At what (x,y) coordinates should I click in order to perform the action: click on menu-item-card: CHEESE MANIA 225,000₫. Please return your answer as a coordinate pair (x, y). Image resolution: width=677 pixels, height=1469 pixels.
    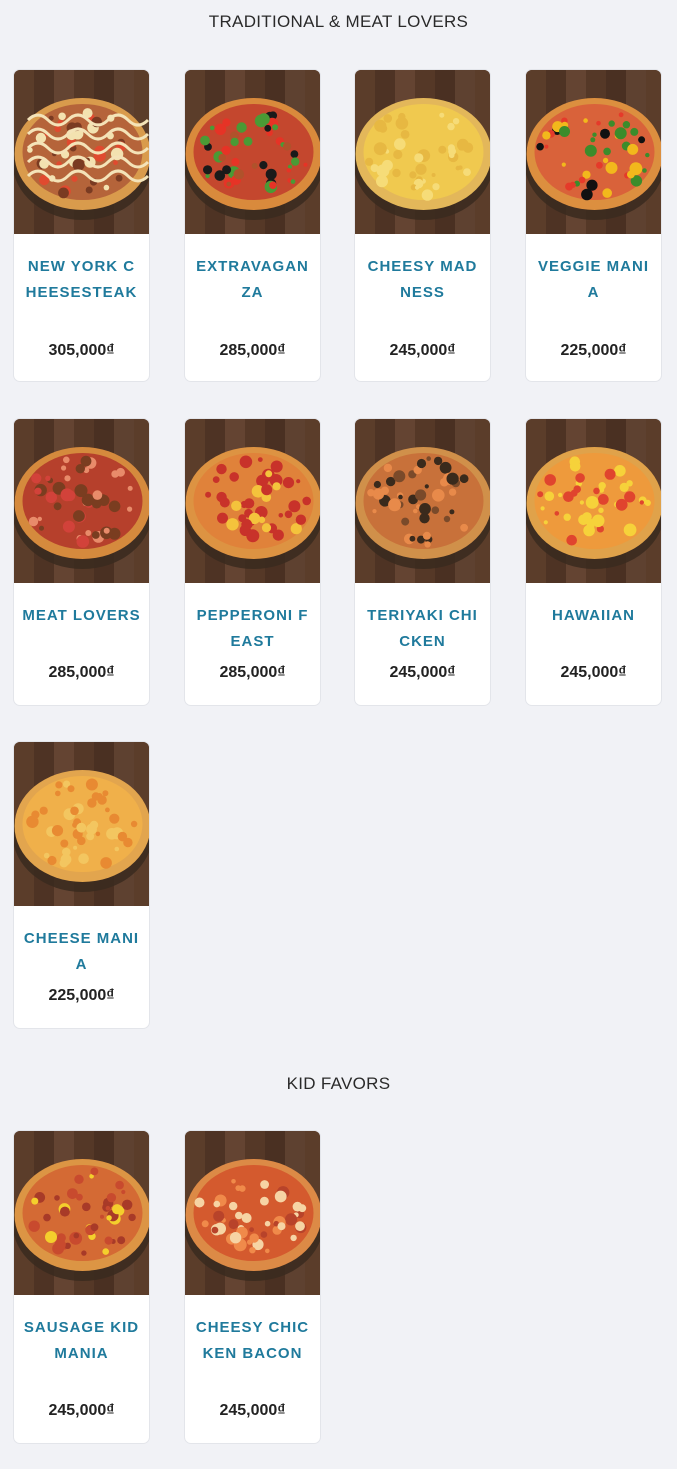
    Looking at the image, I should click on (81, 885).